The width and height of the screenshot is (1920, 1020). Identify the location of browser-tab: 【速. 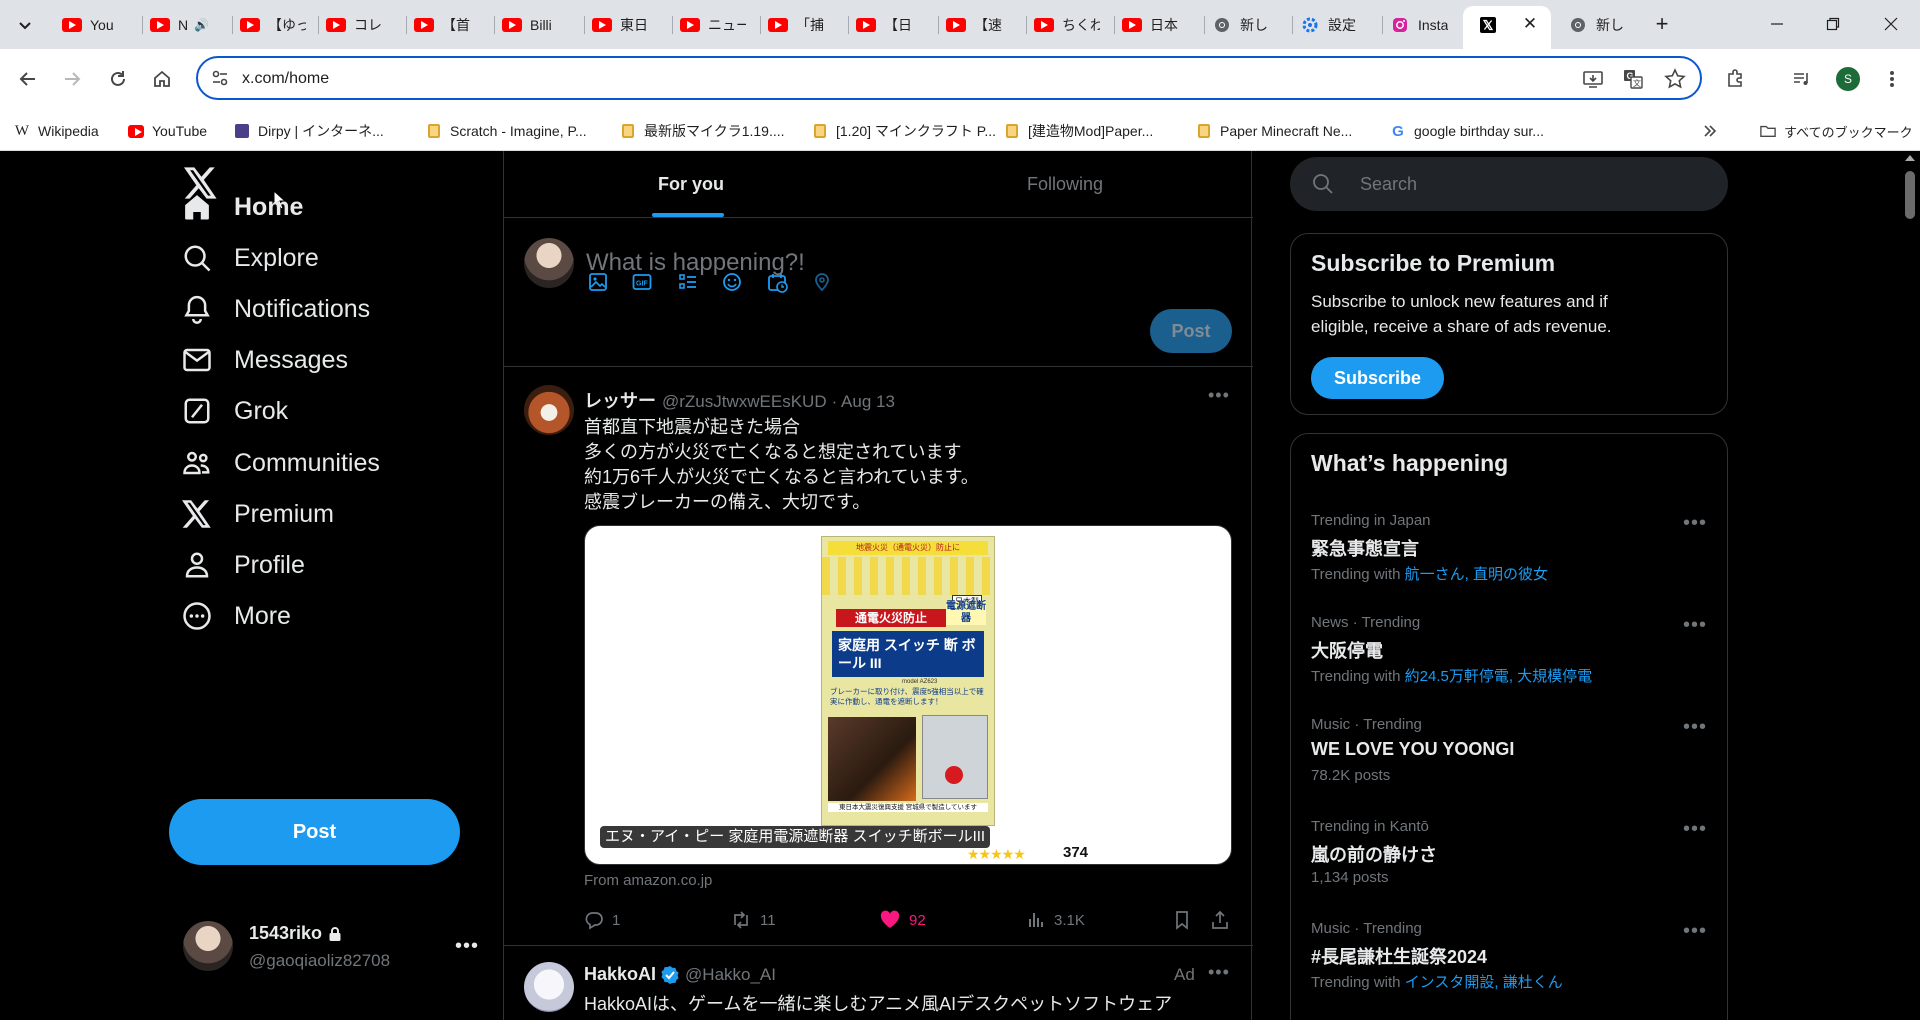
(974, 25).